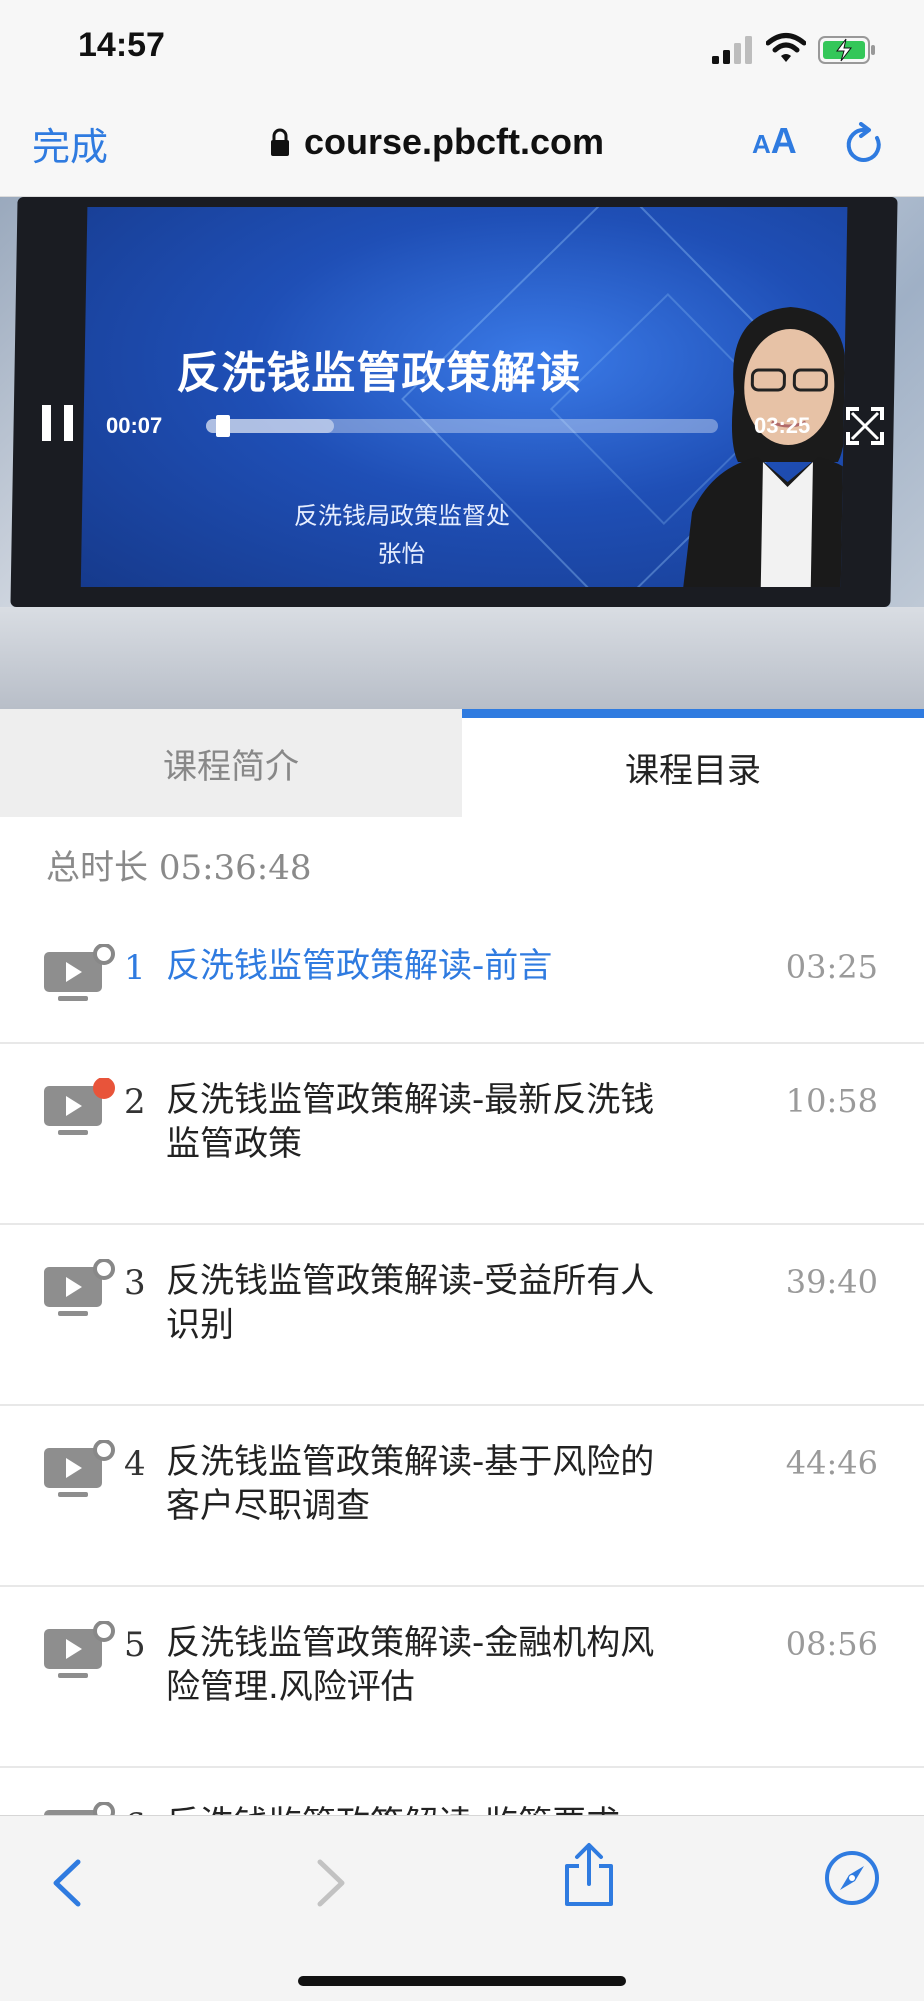  Describe the element at coordinates (235, 868) in the screenshot. I see `total-duration-value: 05:36:48` at that location.